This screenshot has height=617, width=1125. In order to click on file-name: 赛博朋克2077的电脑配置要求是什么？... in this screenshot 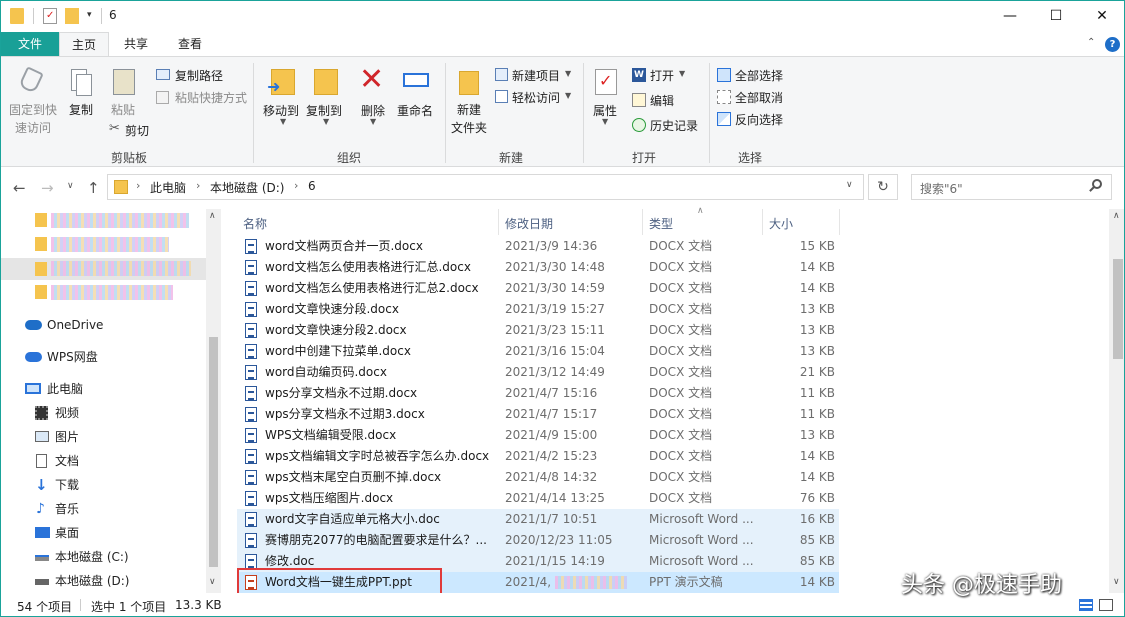, I will do `click(376, 540)`.